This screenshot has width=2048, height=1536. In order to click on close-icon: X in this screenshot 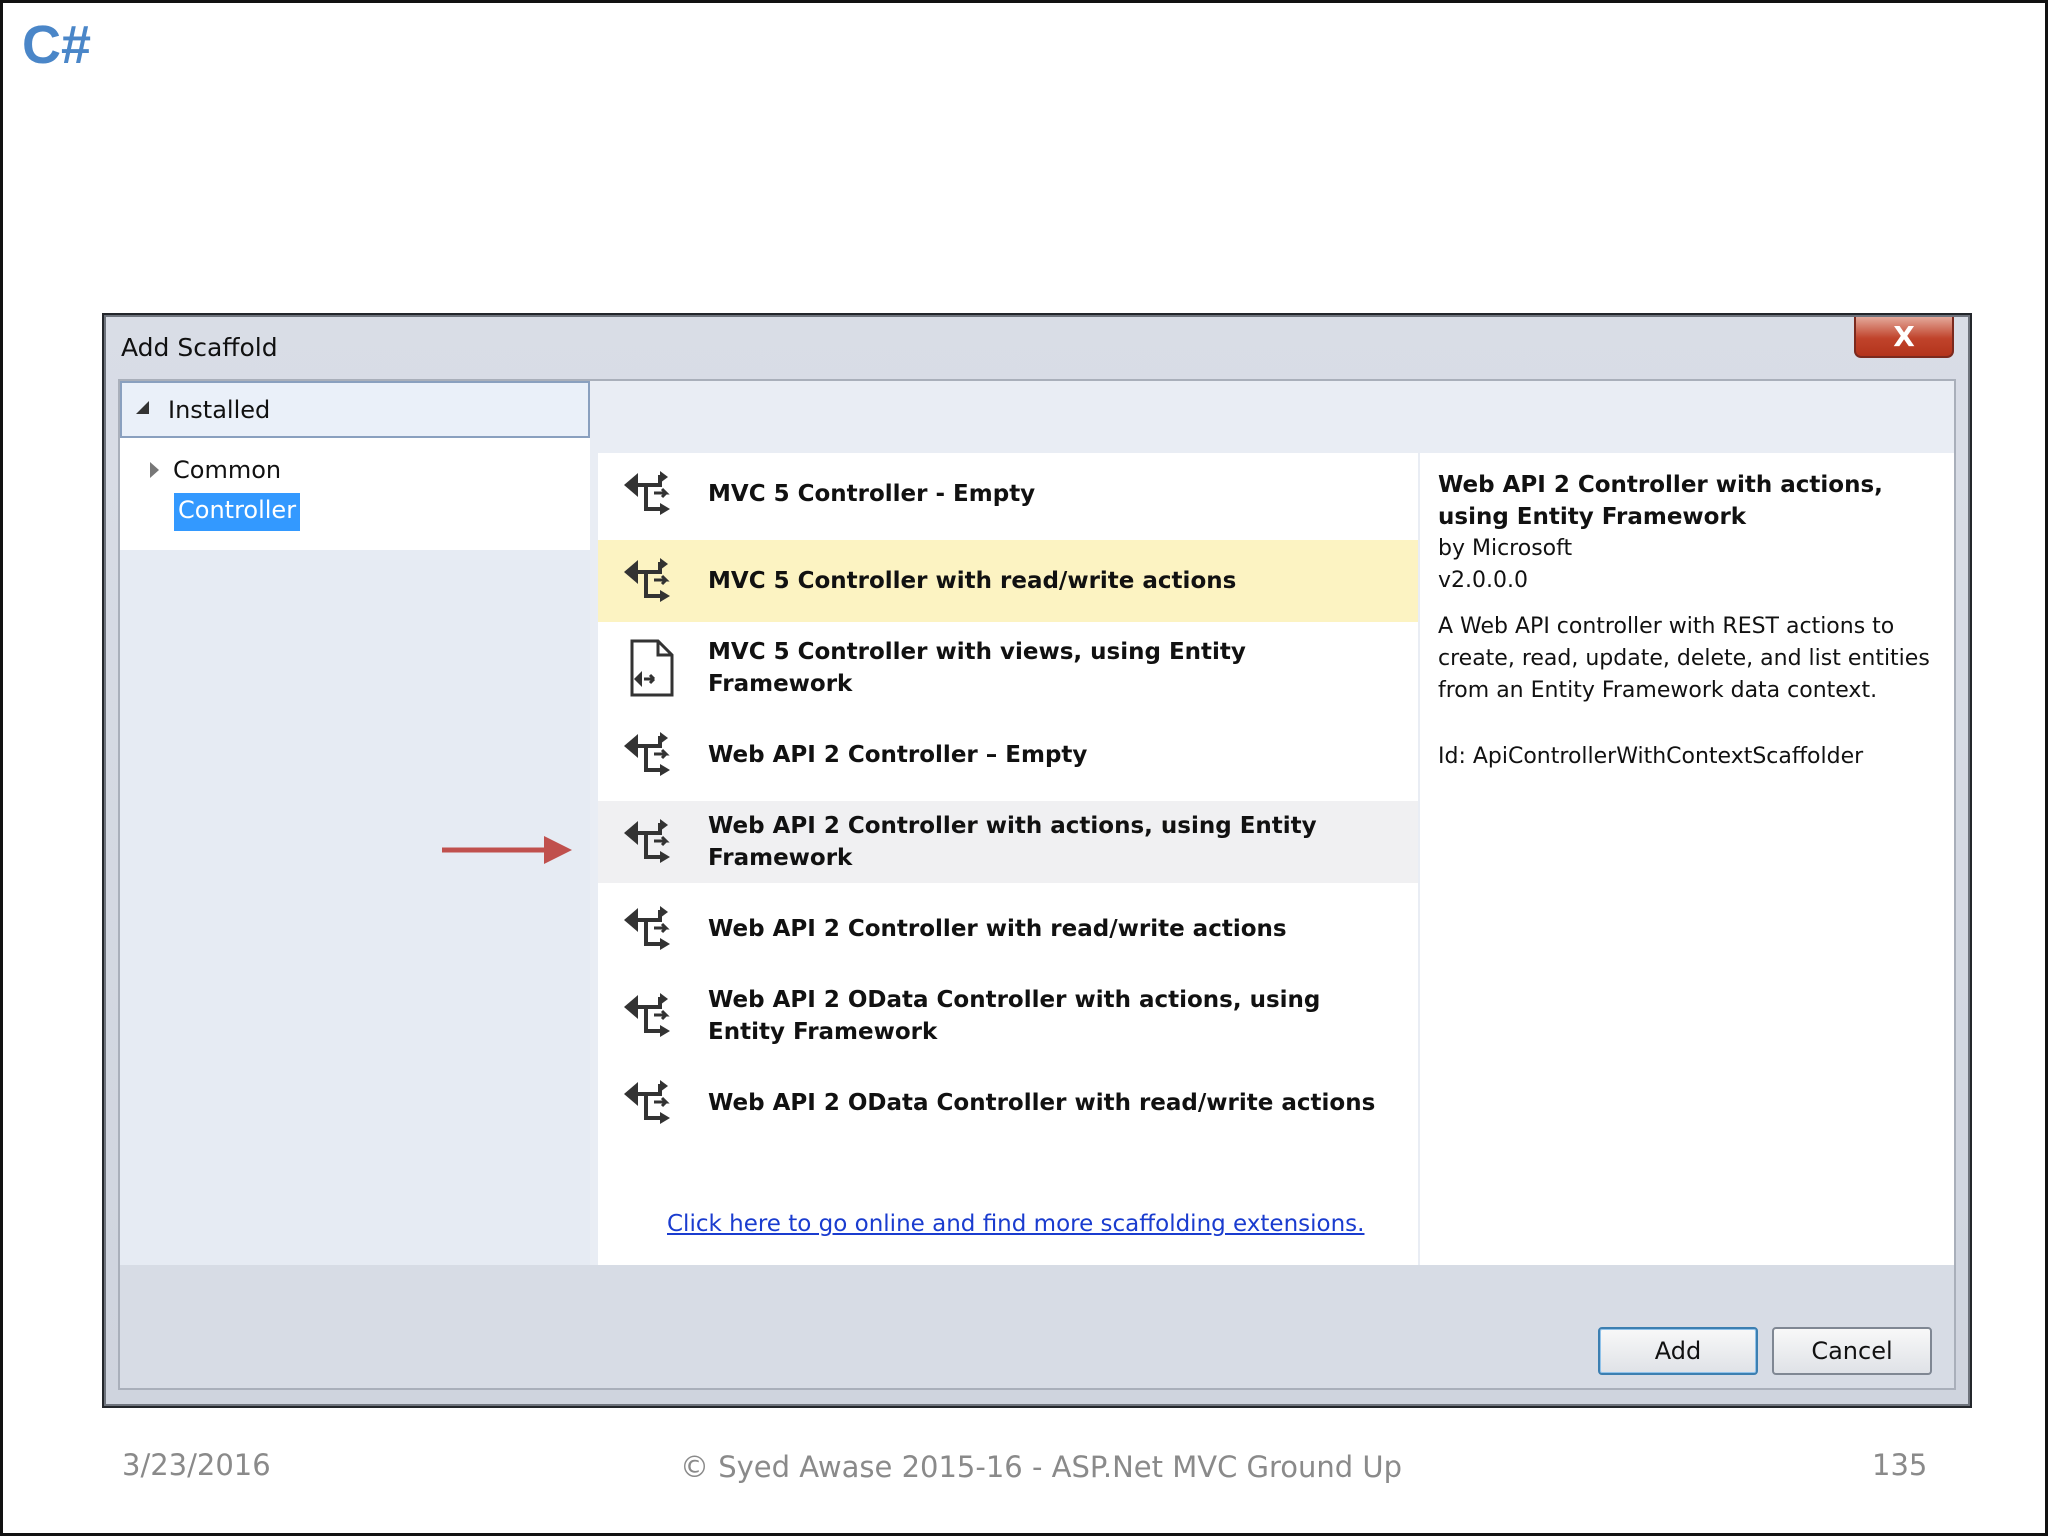, I will do `click(1904, 336)`.